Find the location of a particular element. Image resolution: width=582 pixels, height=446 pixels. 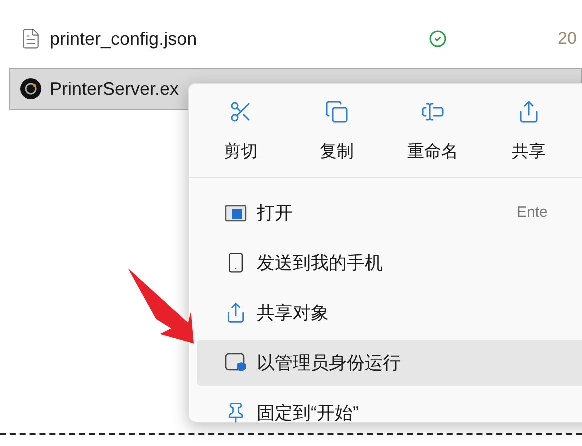

file-name: PrinterServer.ex is located at coordinates (115, 89).